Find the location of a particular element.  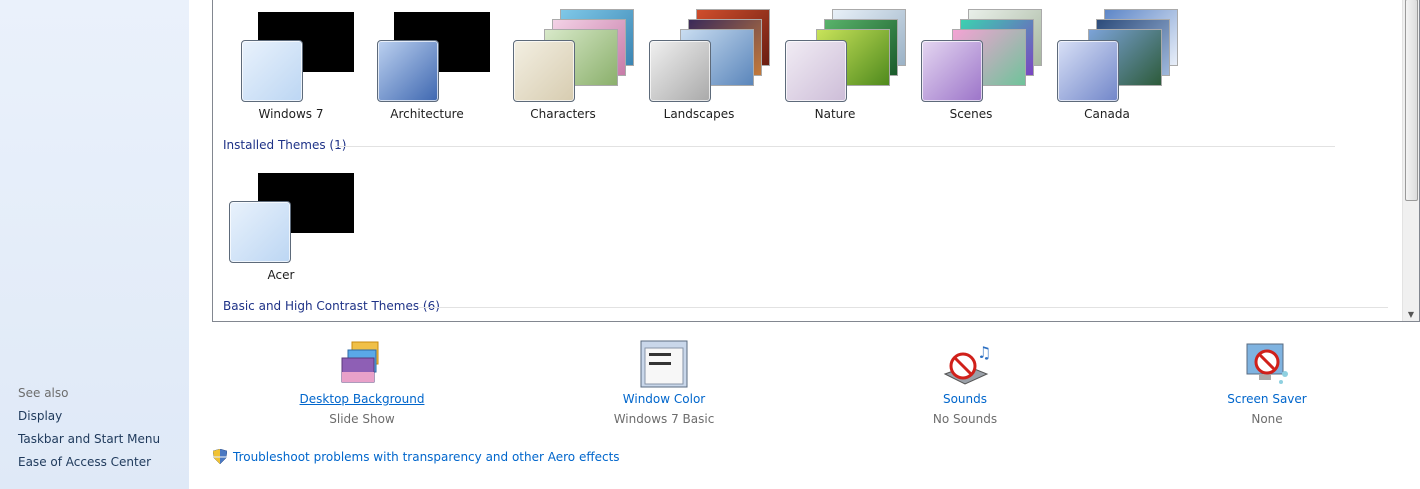

theme-label: Scenes is located at coordinates (971, 114).